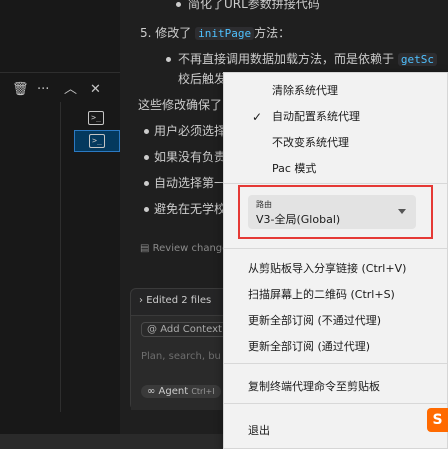 The width and height of the screenshot is (448, 449). What do you see at coordinates (190, 183) in the screenshot?
I see `list-item: 自动选择第一` at bounding box center [190, 183].